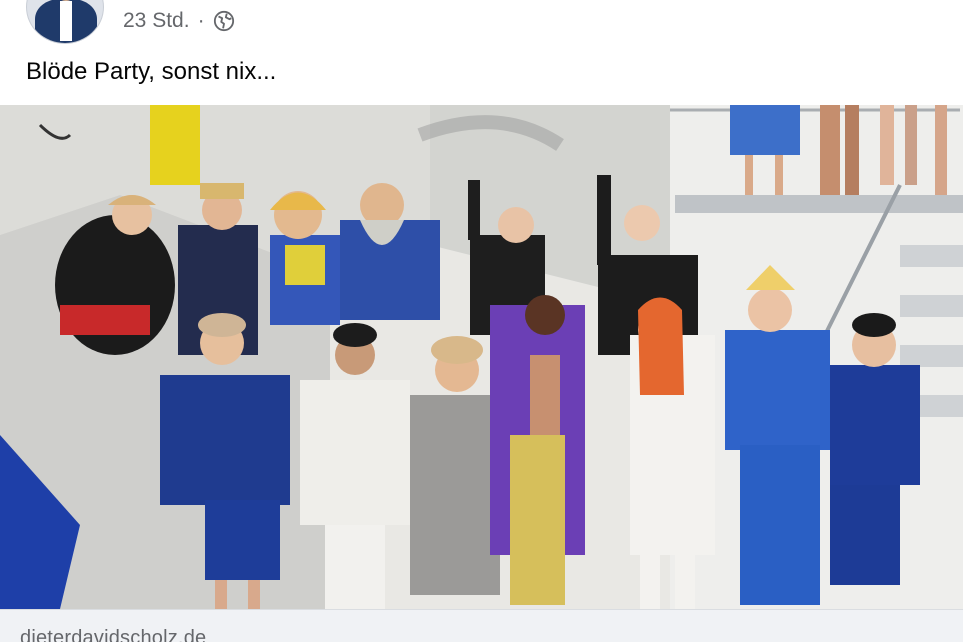 The image size is (963, 642). Describe the element at coordinates (113, 634) in the screenshot. I see `link-domain: dieterdavidscholz.de` at that location.